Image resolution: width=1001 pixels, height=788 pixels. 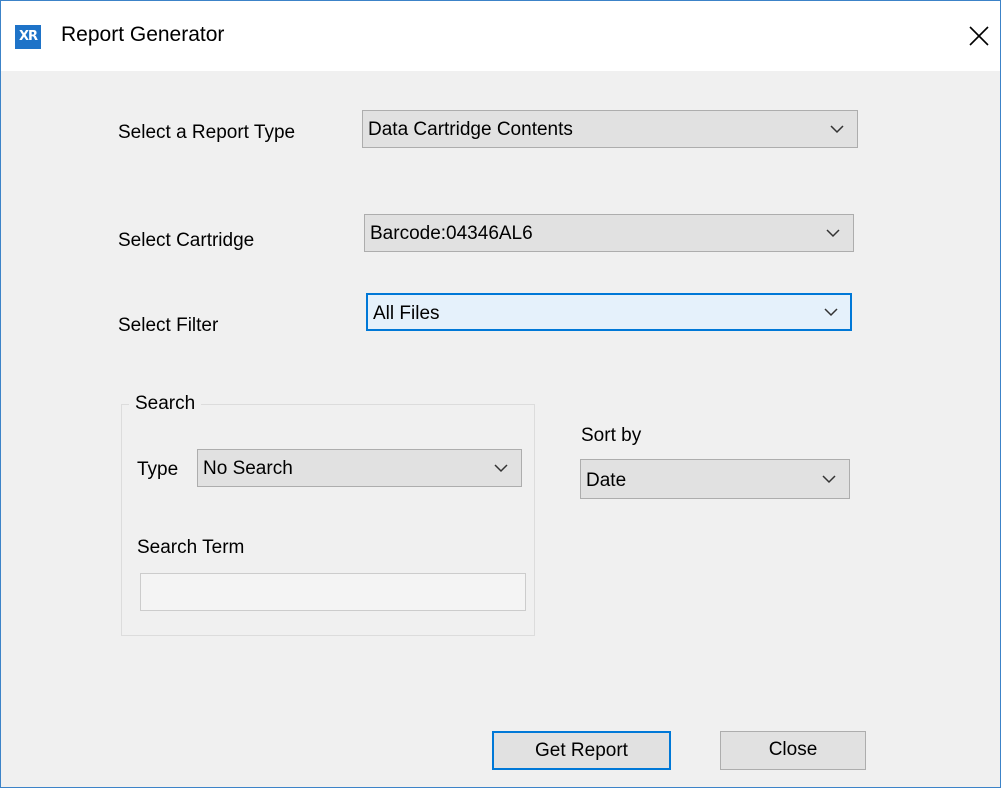 I want to click on close-icon, so click(x=979, y=36).